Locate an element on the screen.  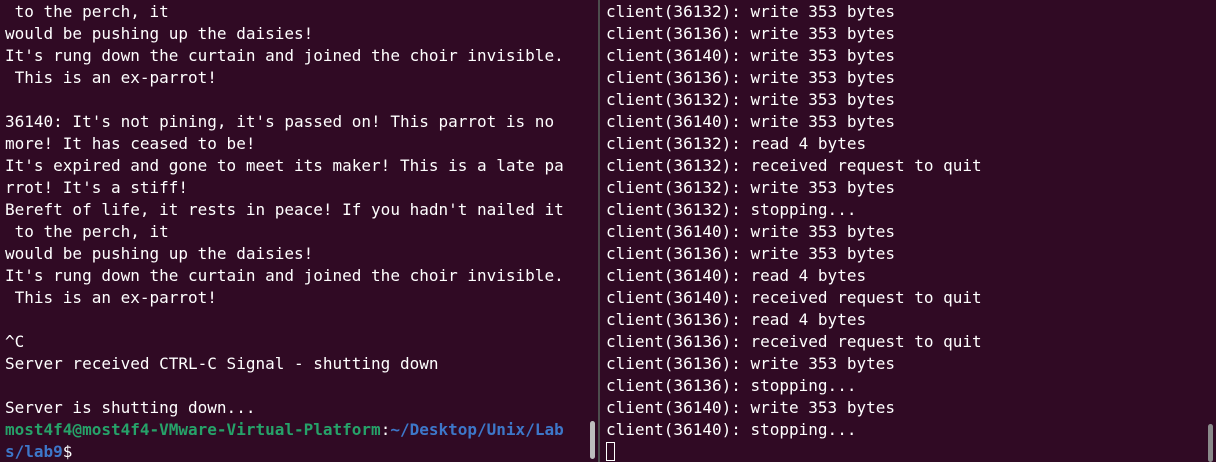
prompt-symbol: $ is located at coordinates (67, 451).